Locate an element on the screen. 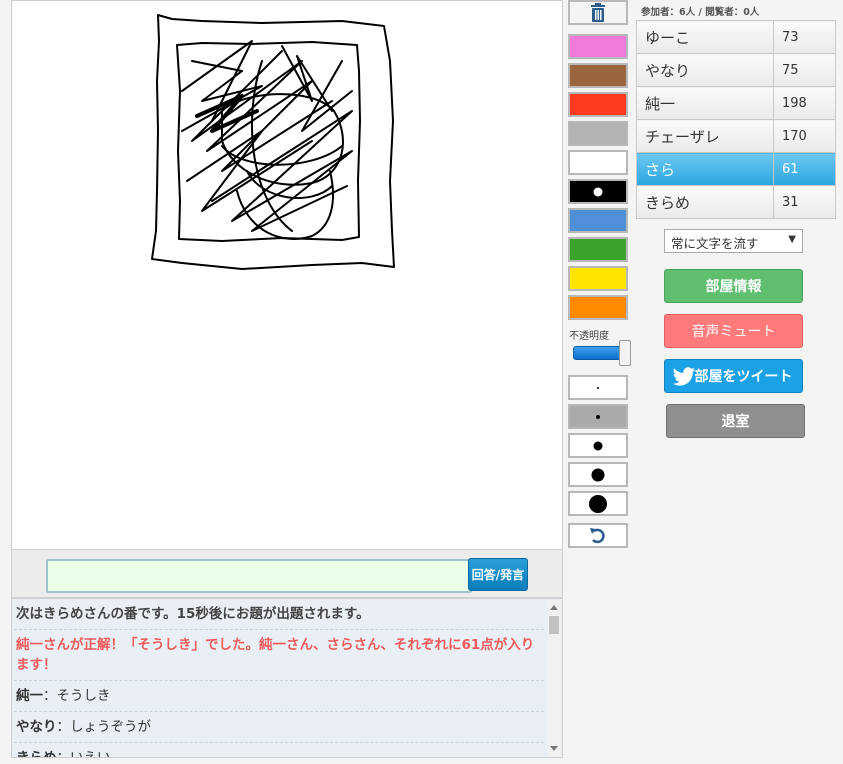 The height and width of the screenshot is (764, 843). brush-size-4-button is located at coordinates (598, 474).